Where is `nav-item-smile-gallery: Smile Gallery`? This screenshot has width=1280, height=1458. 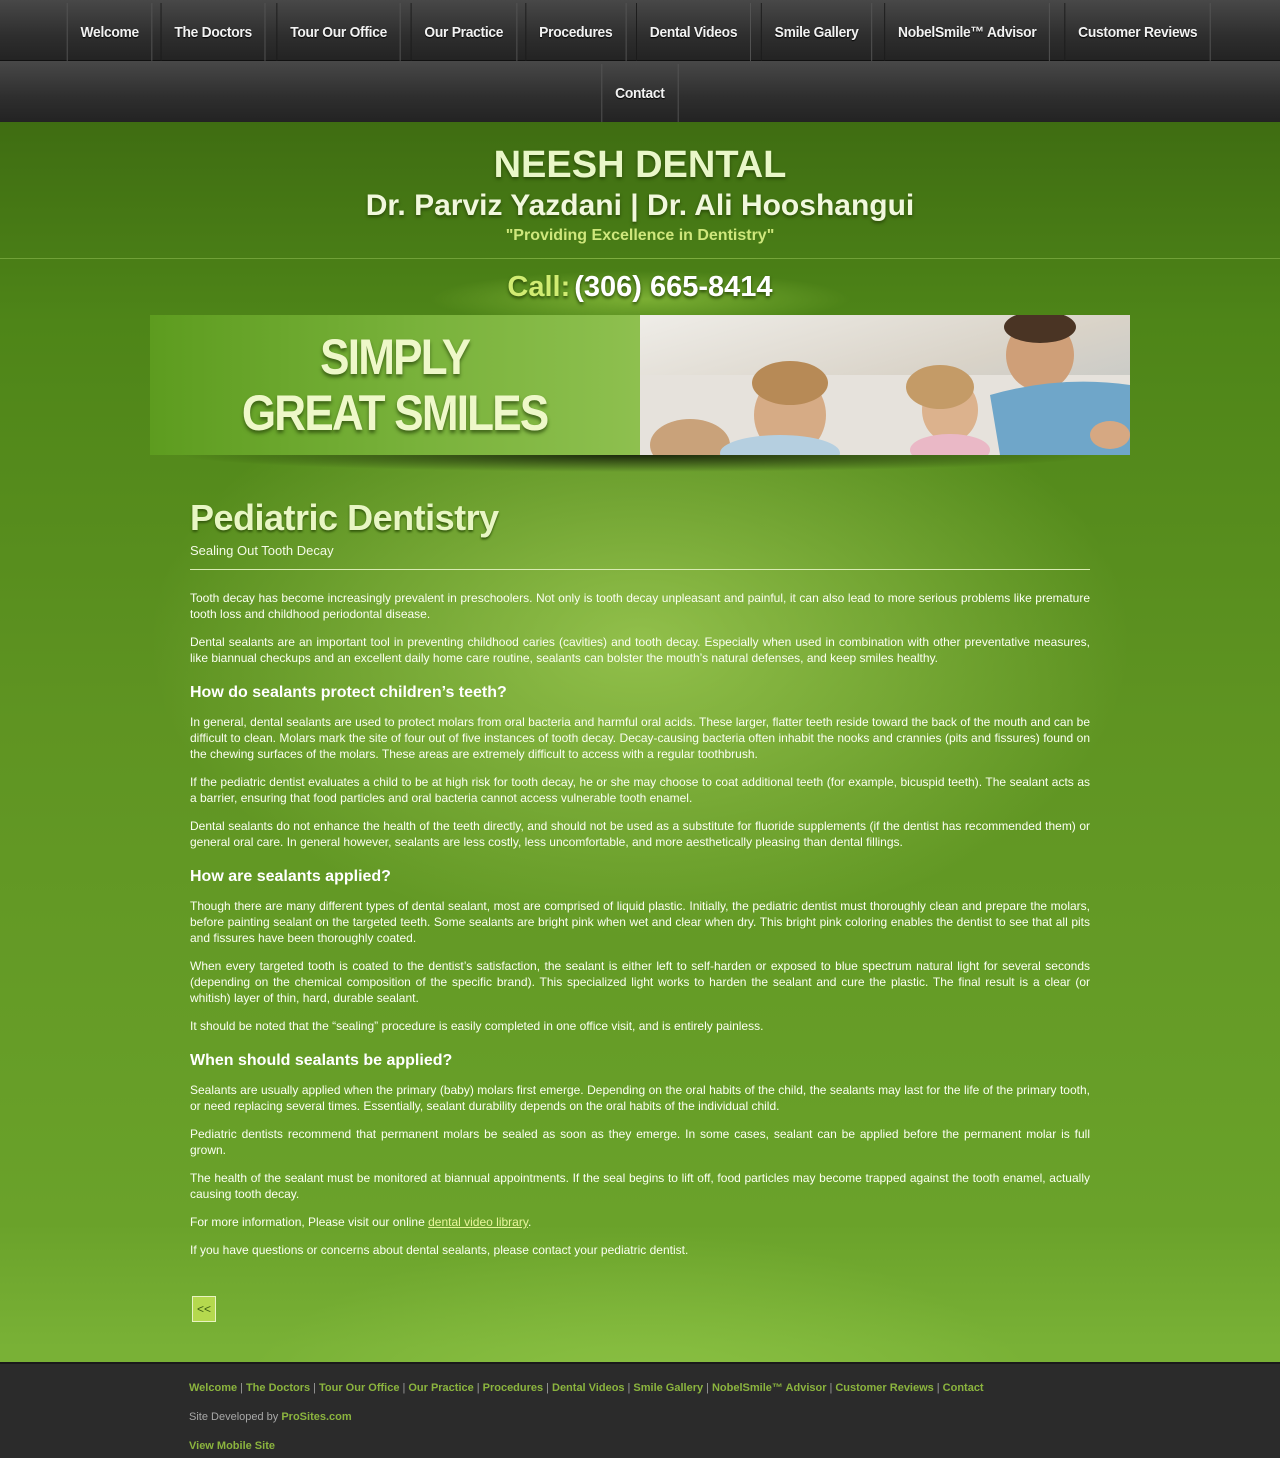 nav-item-smile-gallery: Smile Gallery is located at coordinates (816, 32).